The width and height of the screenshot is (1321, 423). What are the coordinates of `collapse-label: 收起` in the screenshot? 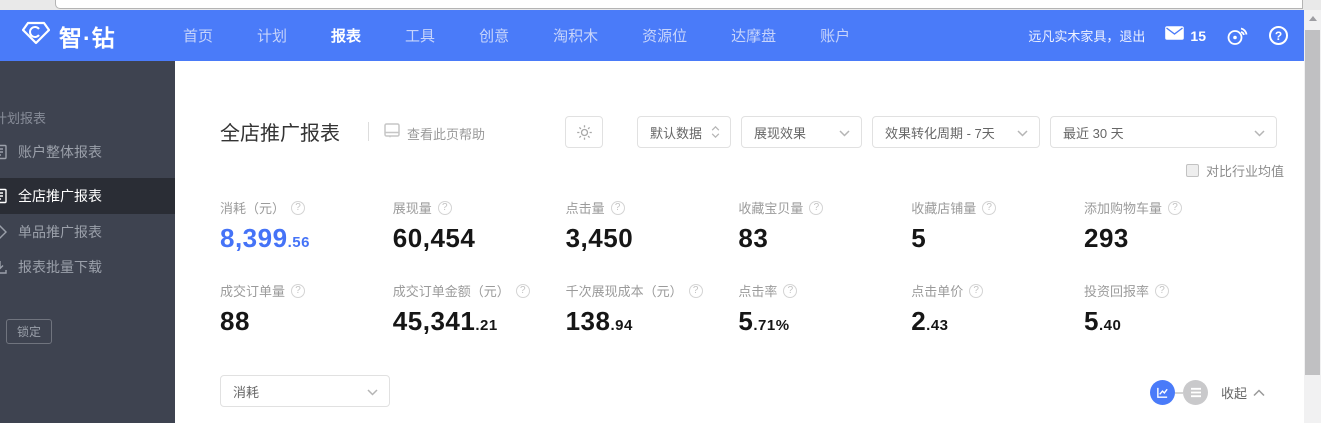 It's located at (1234, 393).